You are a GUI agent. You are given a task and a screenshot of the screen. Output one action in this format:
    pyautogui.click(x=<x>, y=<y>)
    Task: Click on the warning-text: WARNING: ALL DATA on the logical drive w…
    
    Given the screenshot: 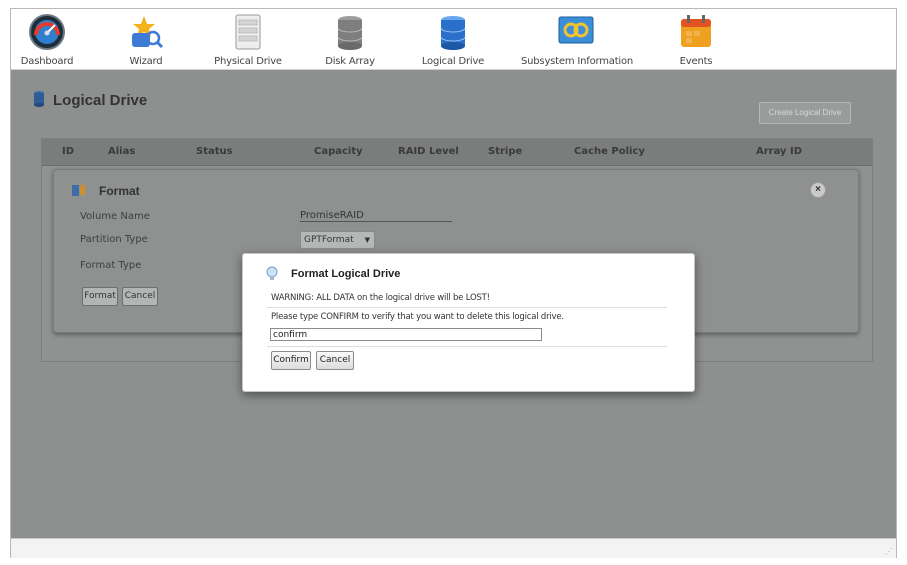 What is the action you would take?
    pyautogui.click(x=380, y=298)
    